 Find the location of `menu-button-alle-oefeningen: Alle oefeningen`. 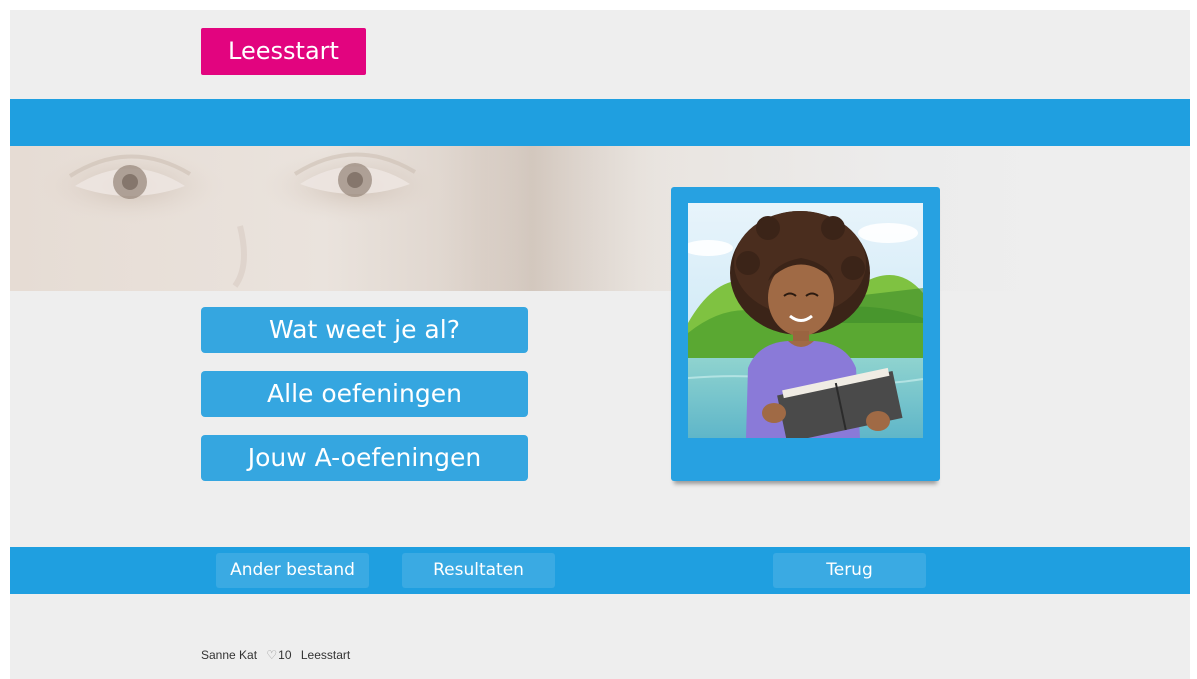

menu-button-alle-oefeningen: Alle oefeningen is located at coordinates (364, 394).